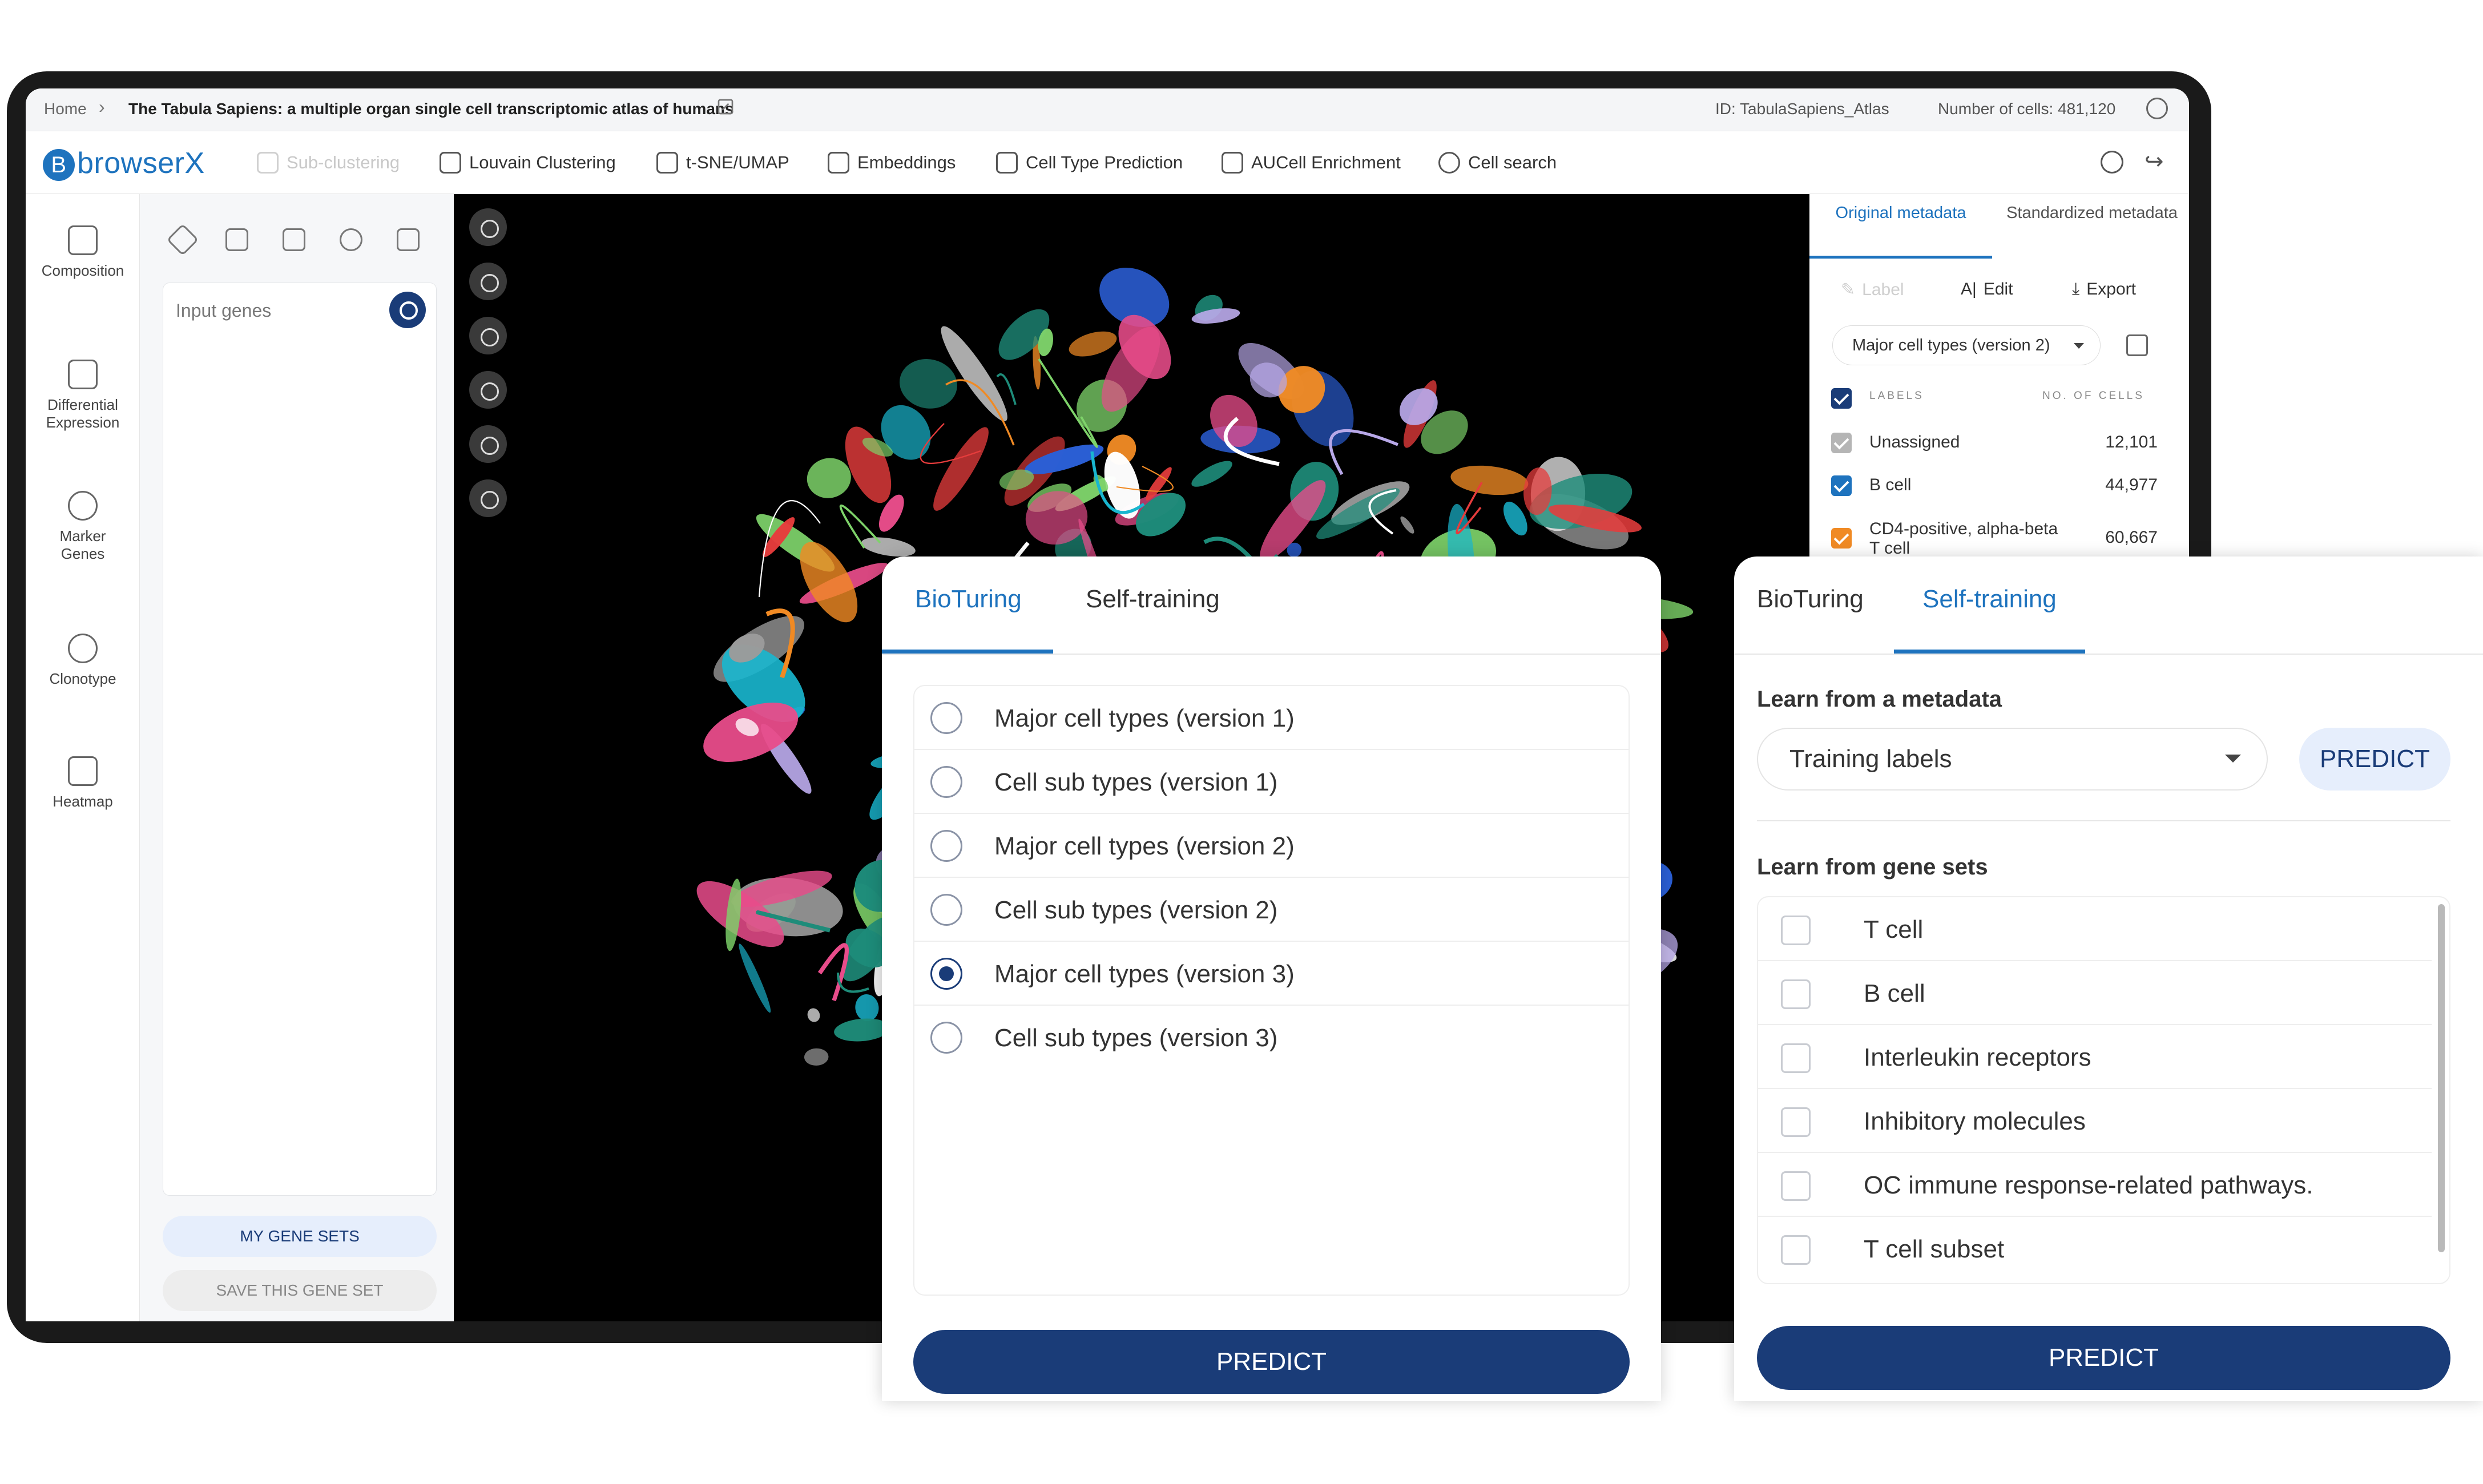 Image resolution: width=2483 pixels, height=1484 pixels. Describe the element at coordinates (1987, 289) in the screenshot. I see `edit-action: A| Edit` at that location.